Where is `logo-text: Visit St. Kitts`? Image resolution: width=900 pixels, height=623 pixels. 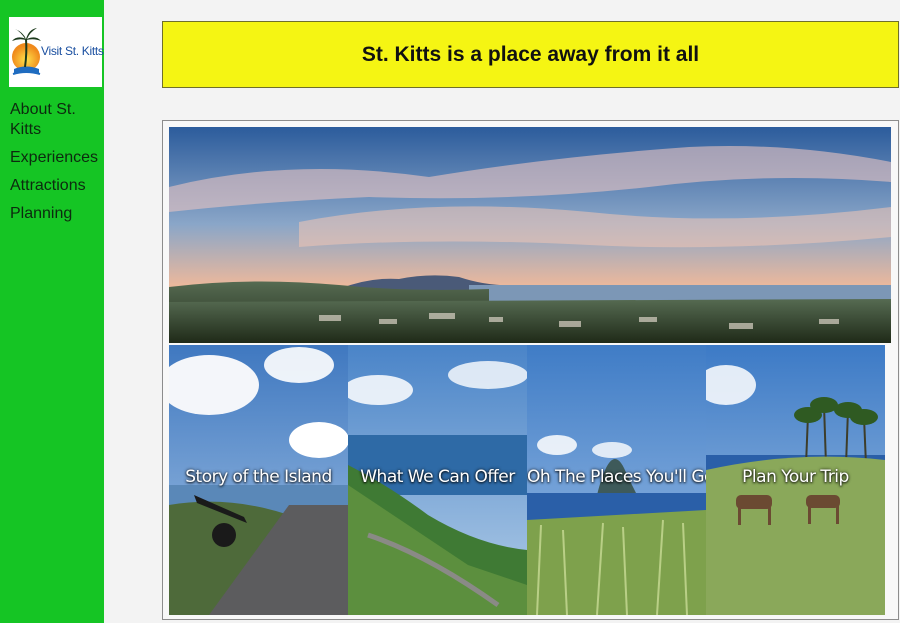
logo-text: Visit St. Kitts is located at coordinates (72, 51).